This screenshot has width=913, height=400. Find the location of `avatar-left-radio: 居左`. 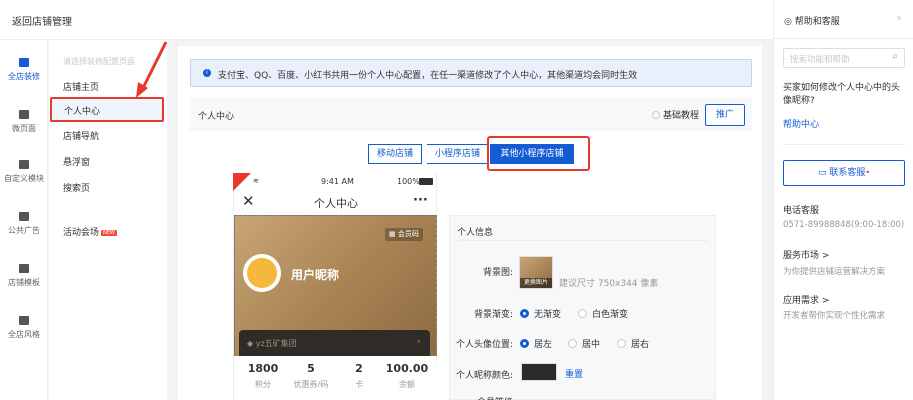

avatar-left-radio: 居左 is located at coordinates (536, 343).